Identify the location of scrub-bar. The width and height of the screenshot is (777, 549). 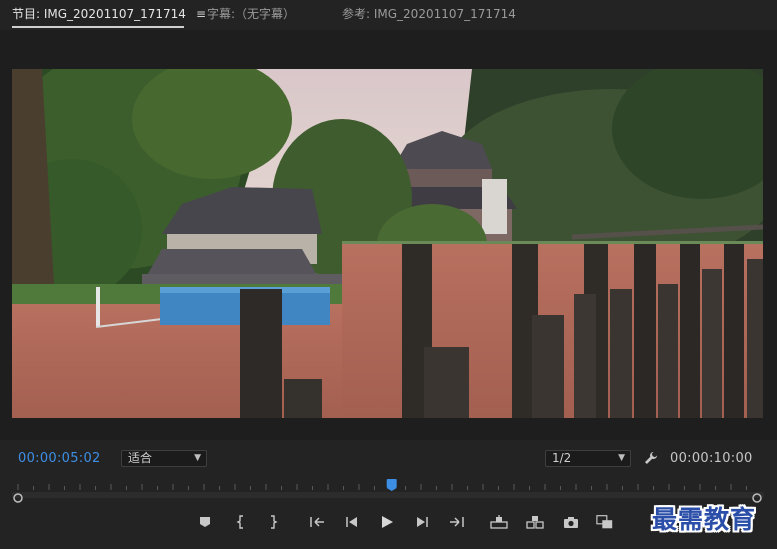
(388, 495).